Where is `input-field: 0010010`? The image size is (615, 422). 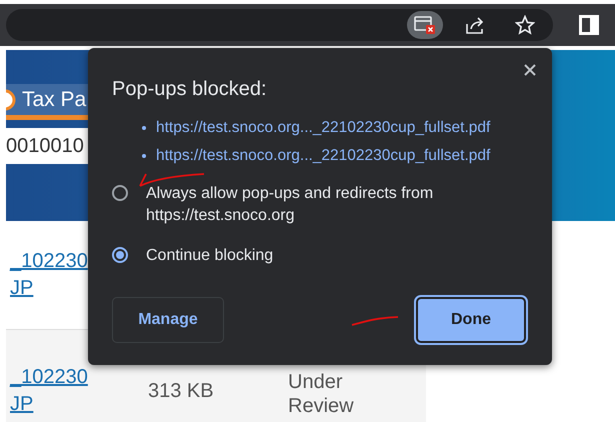 input-field: 0010010 is located at coordinates (47, 146).